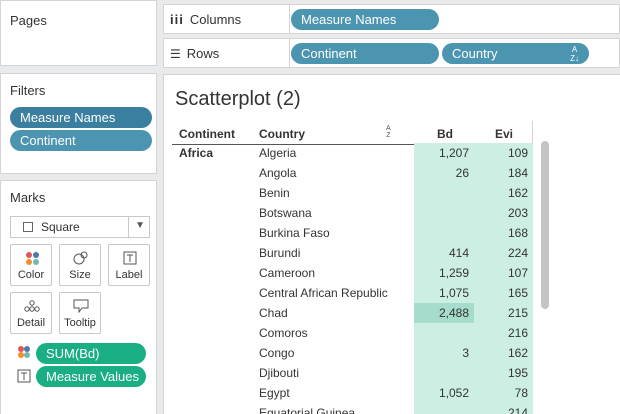 The width and height of the screenshot is (620, 414). I want to click on evi-value: 195, so click(517, 373).